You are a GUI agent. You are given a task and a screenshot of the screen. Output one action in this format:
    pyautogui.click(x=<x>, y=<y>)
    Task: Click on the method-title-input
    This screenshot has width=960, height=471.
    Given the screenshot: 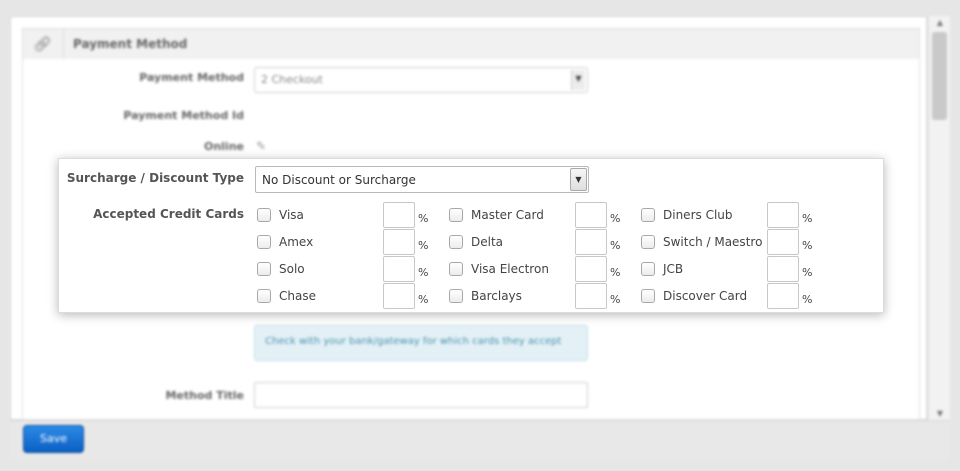 What is the action you would take?
    pyautogui.click(x=421, y=395)
    